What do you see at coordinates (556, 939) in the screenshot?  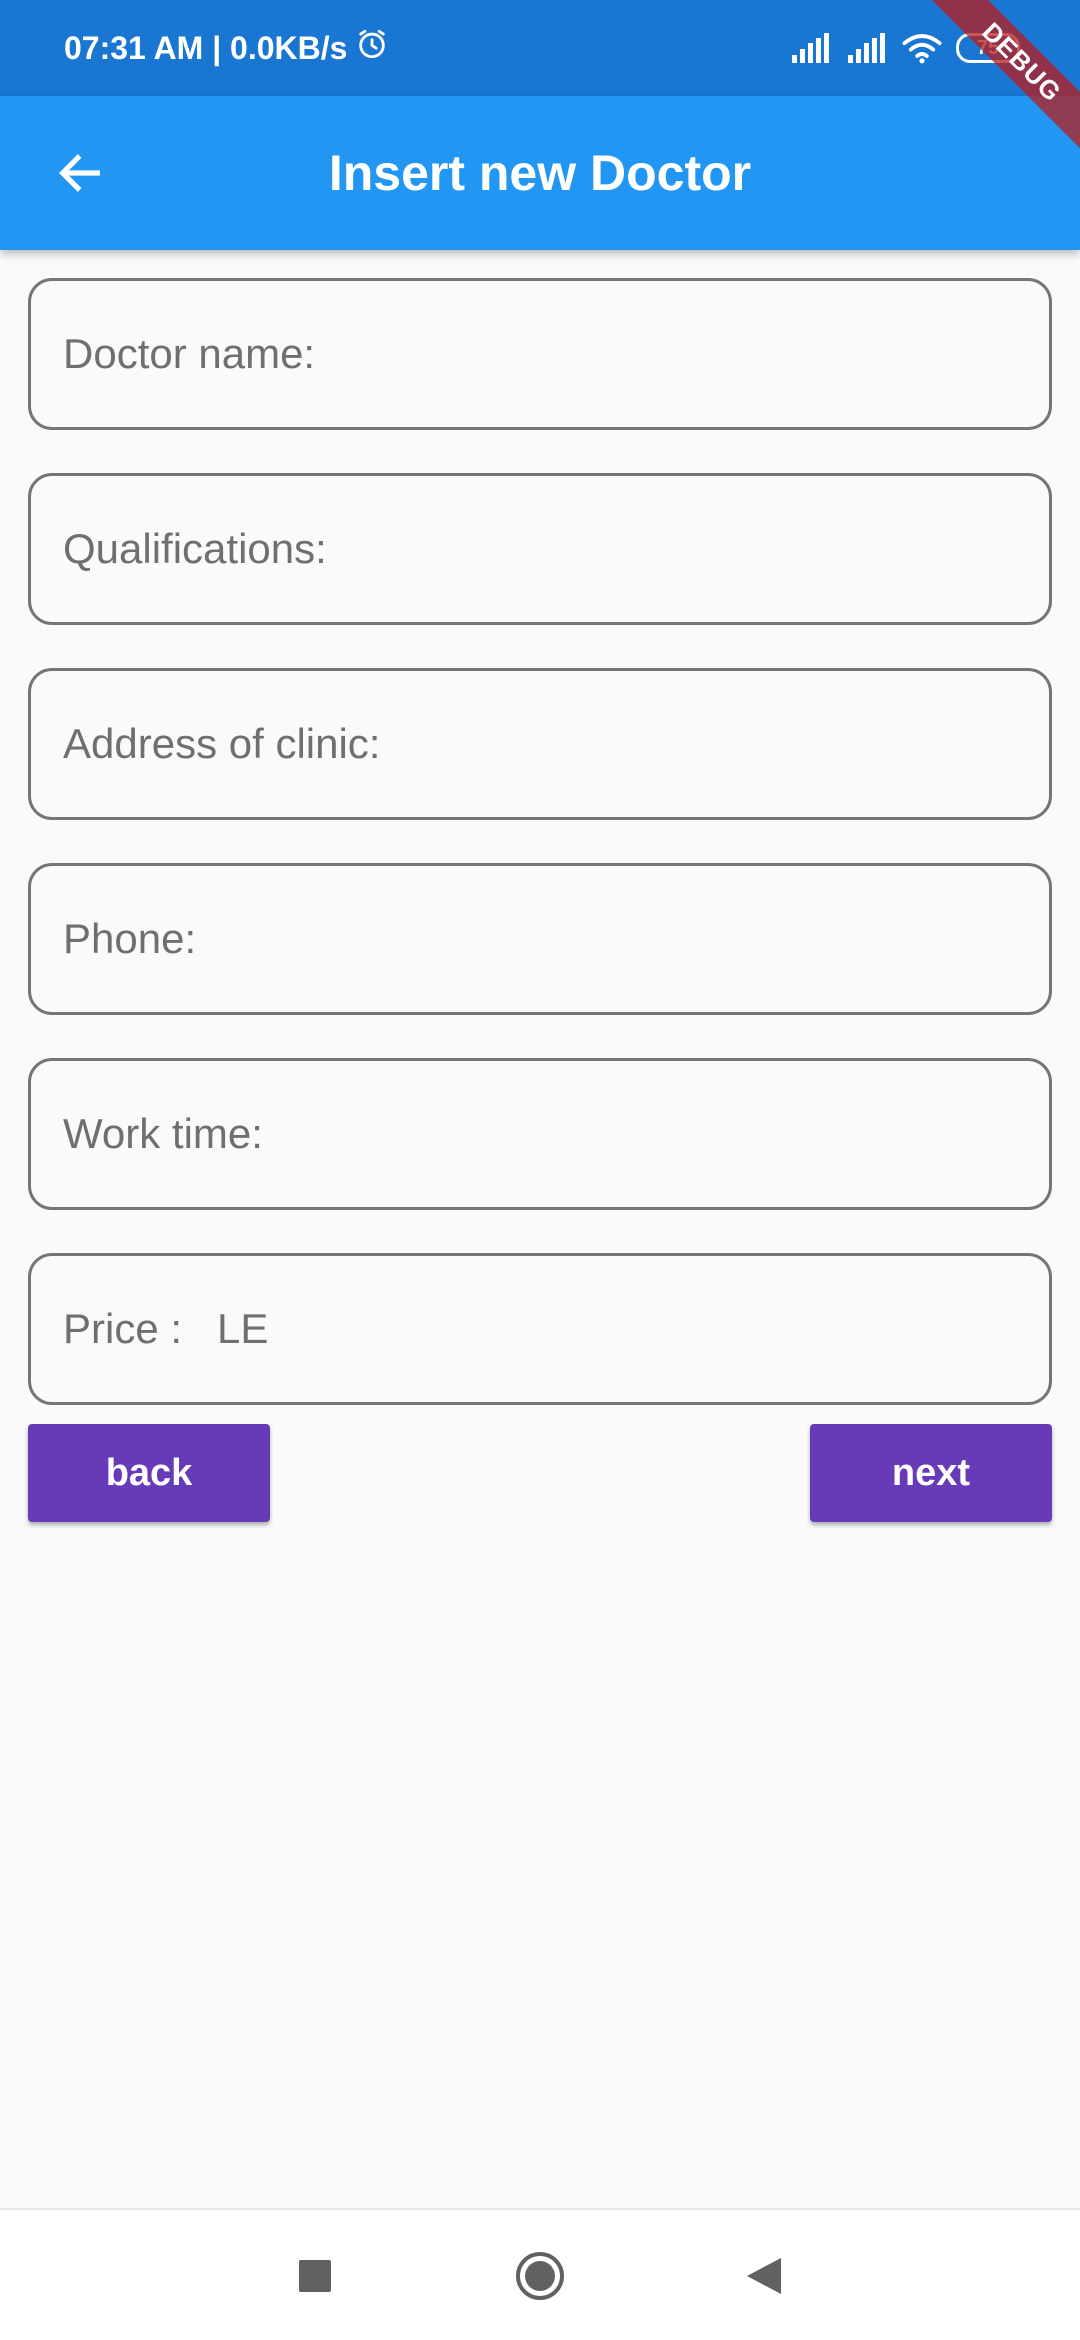 I see `phone-input` at bounding box center [556, 939].